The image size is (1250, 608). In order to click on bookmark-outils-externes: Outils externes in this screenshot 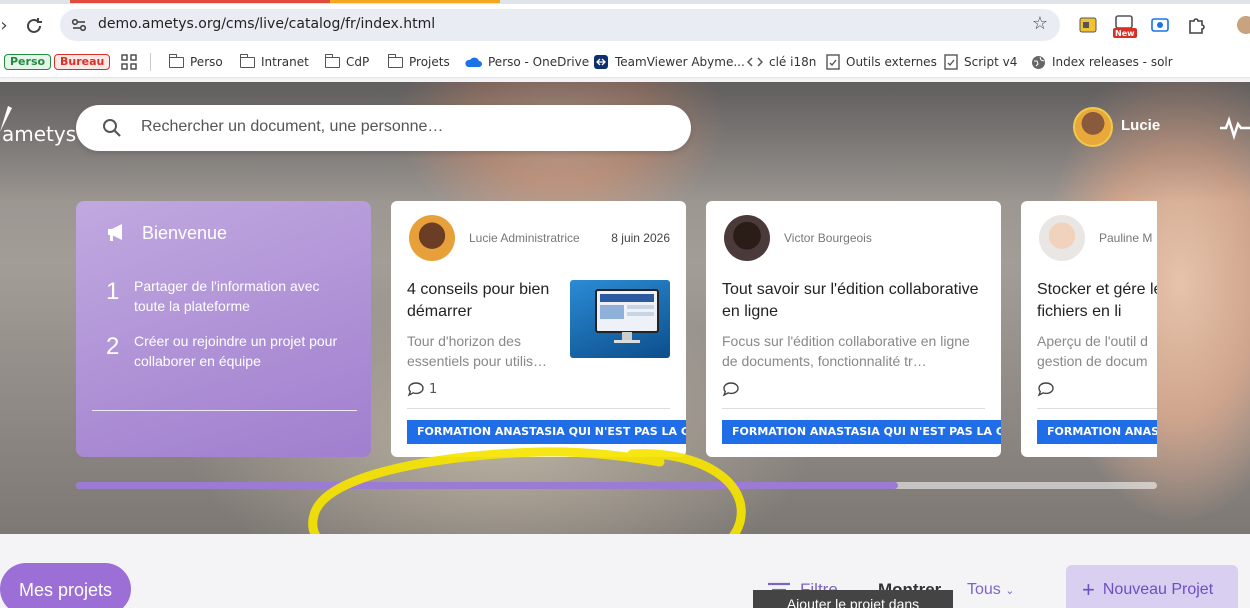, I will do `click(881, 62)`.